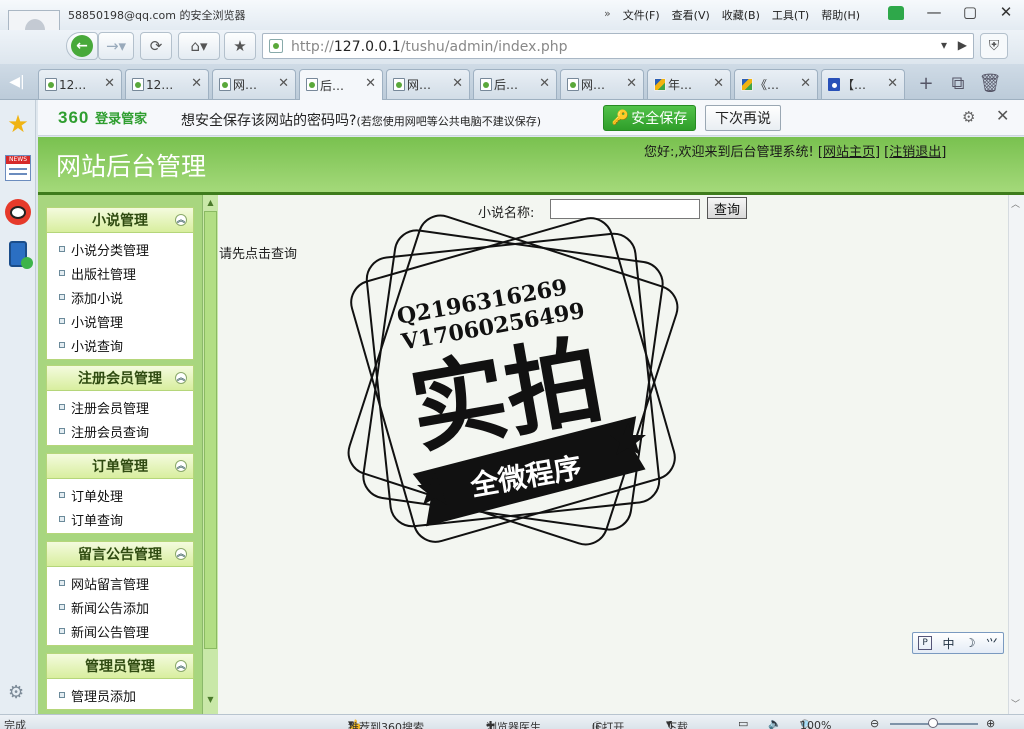 The height and width of the screenshot is (729, 1024). What do you see at coordinates (933, 723) in the screenshot?
I see `zoom-slider-thumb` at bounding box center [933, 723].